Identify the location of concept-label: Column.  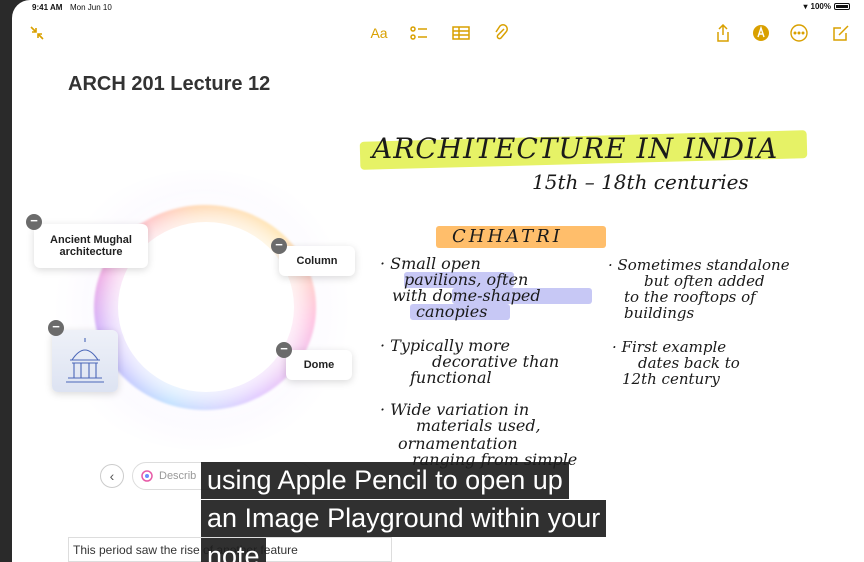
(317, 261).